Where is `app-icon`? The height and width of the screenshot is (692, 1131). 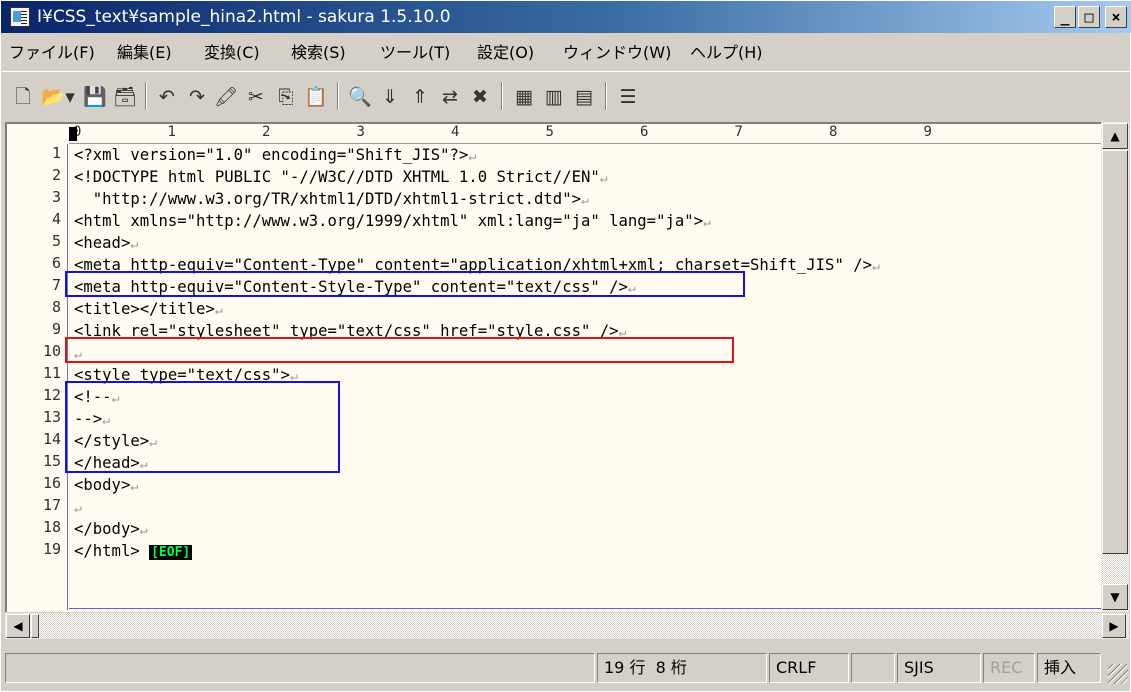 app-icon is located at coordinates (20, 17).